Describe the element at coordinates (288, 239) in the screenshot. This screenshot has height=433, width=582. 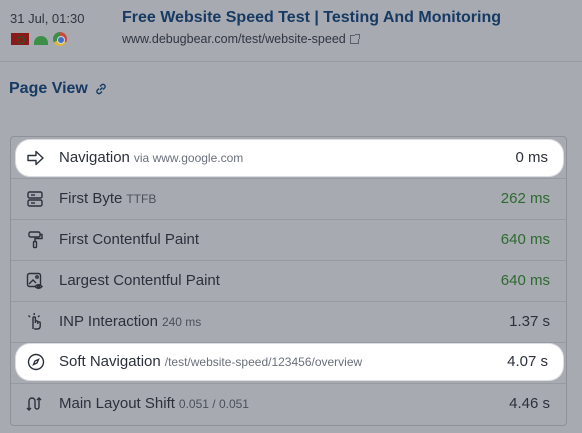
I see `list-item: First Contentful Paint 640 ms` at that location.